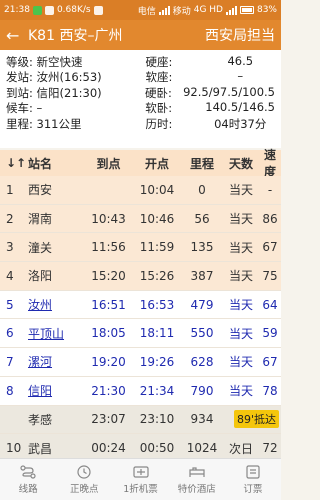 This screenshot has height=500, width=320. I want to click on depart-time: 15:26, so click(157, 275).